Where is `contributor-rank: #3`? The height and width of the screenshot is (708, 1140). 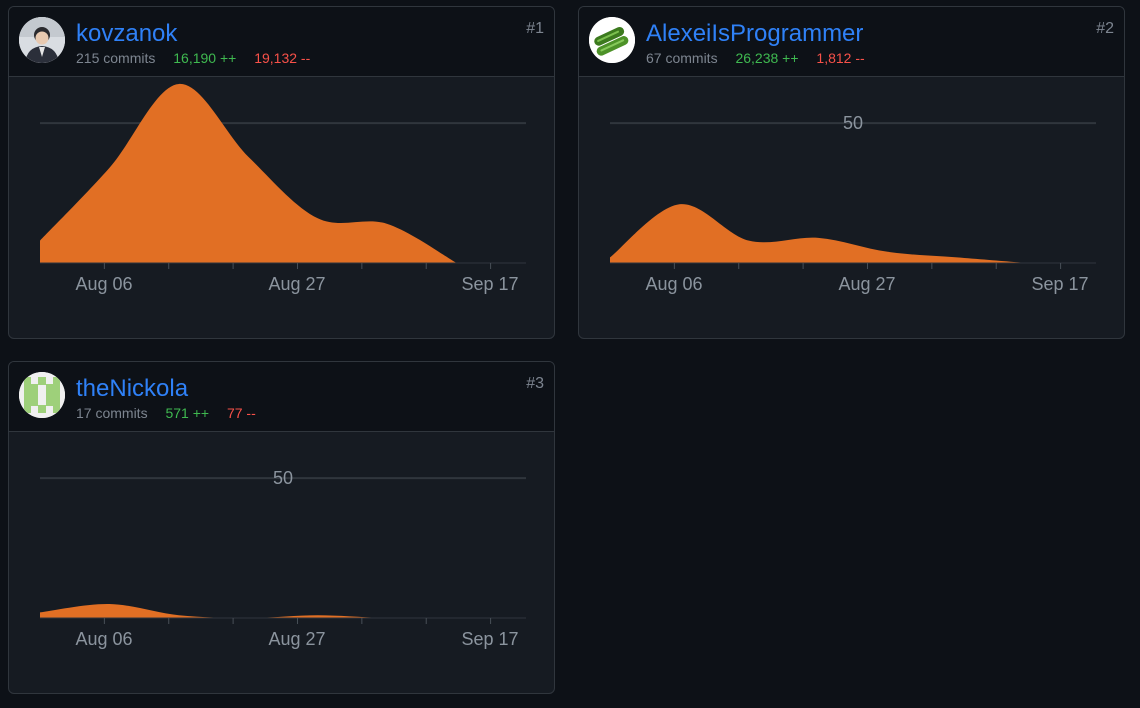
contributor-rank: #3 is located at coordinates (535, 383).